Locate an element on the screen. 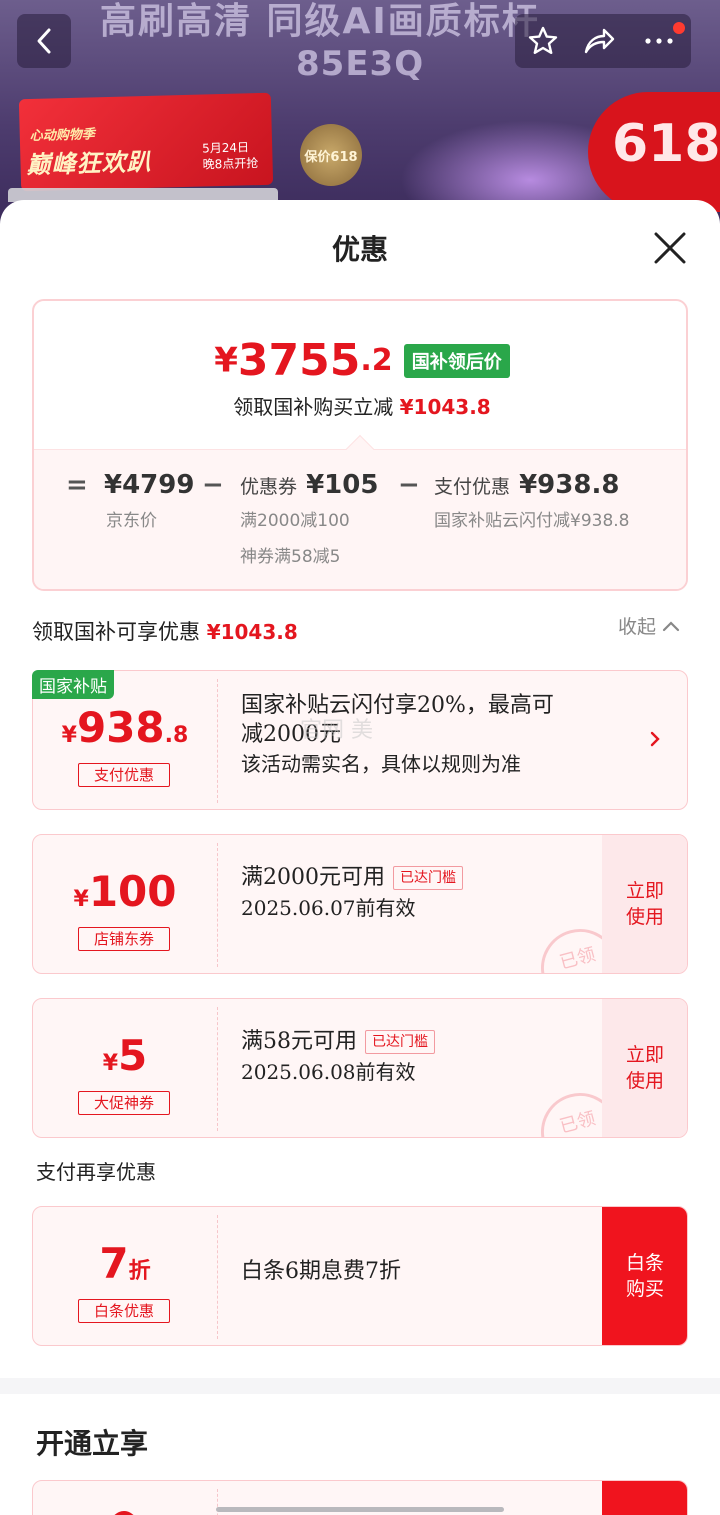 The width and height of the screenshot is (720, 1515). promo-date: 5月24日 晚8点开抢 is located at coordinates (230, 155).